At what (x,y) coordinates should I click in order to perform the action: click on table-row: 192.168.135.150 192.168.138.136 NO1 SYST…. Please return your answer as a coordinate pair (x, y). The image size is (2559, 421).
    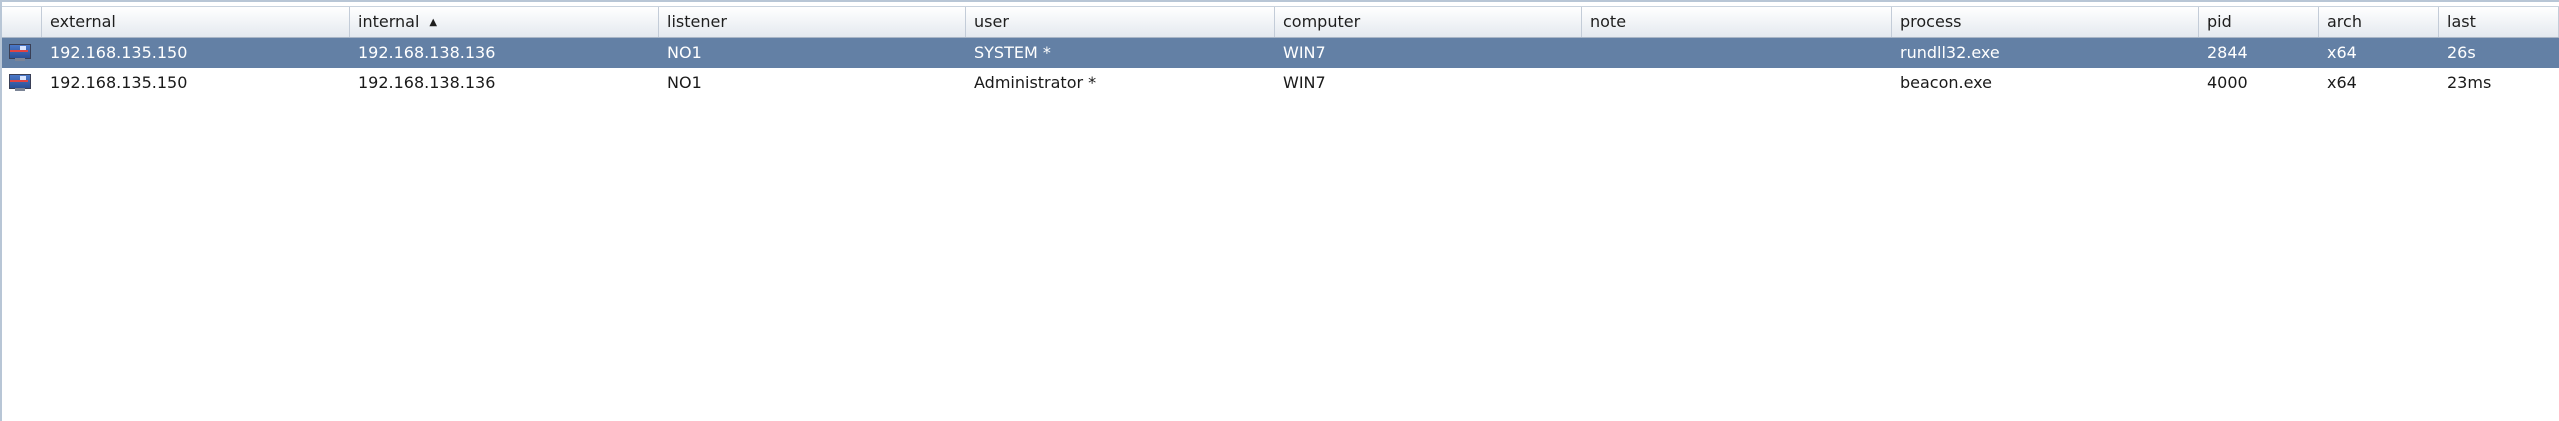
    Looking at the image, I should click on (1280, 53).